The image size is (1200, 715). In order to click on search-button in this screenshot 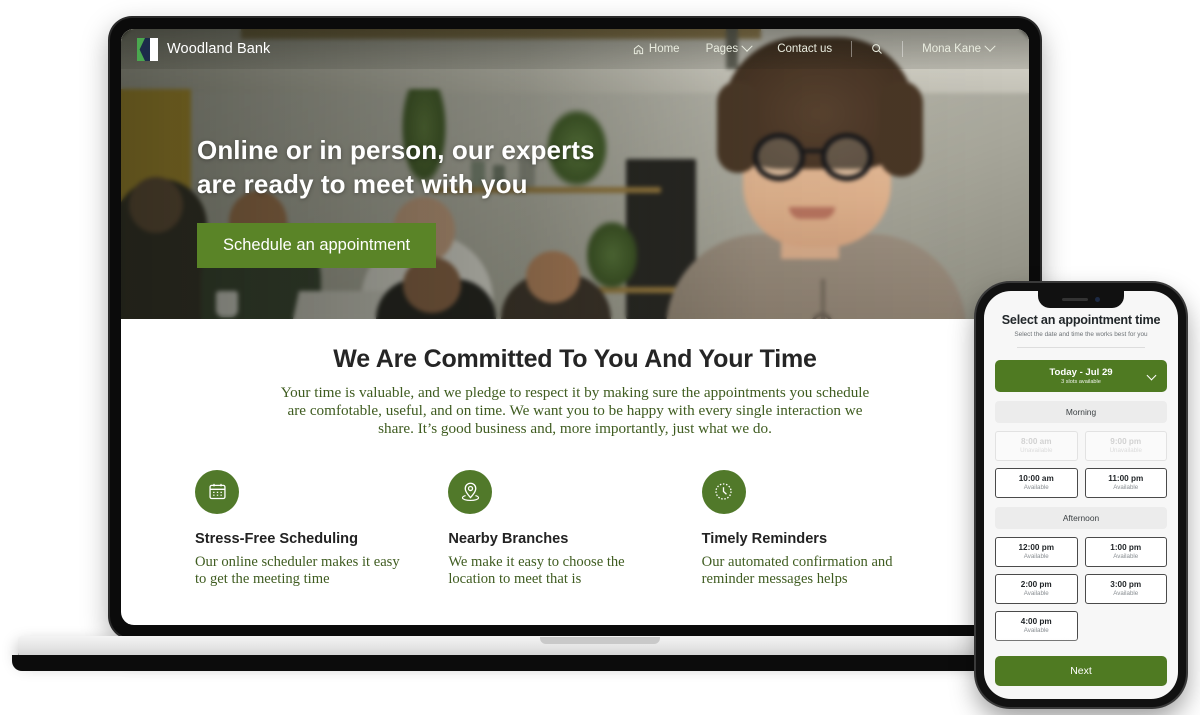, I will do `click(877, 49)`.